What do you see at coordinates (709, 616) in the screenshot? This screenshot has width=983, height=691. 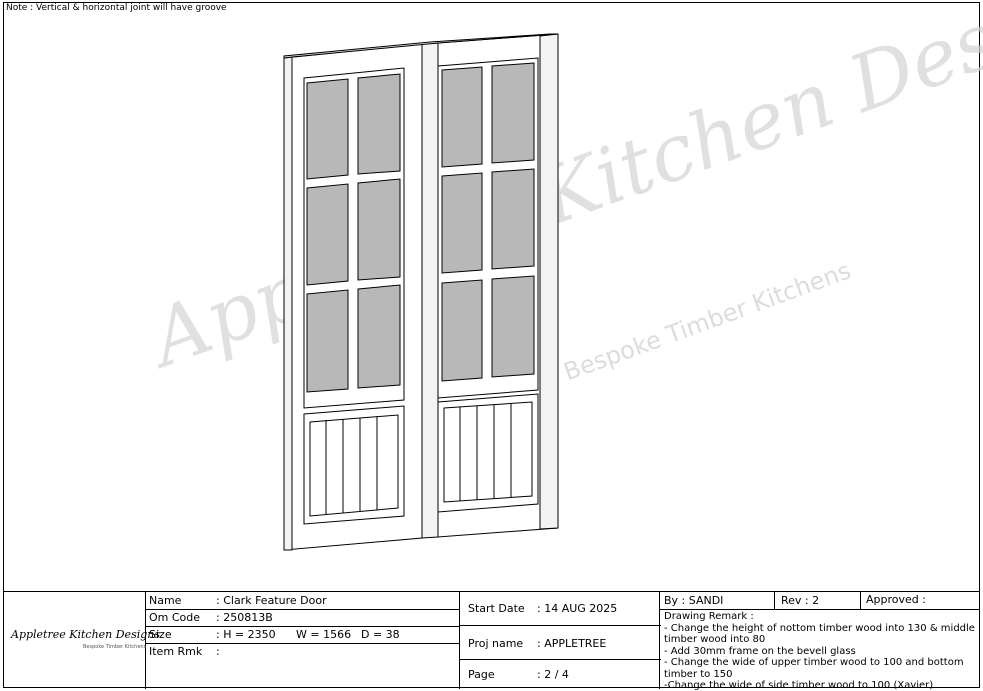 I see `remark-title: Drawing Remark :` at bounding box center [709, 616].